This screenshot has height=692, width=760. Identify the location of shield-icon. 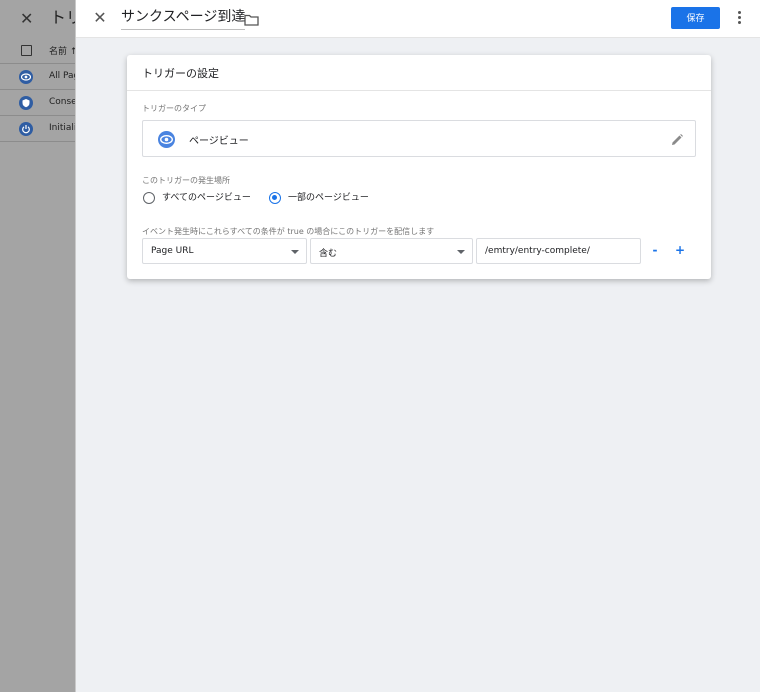
(26, 103).